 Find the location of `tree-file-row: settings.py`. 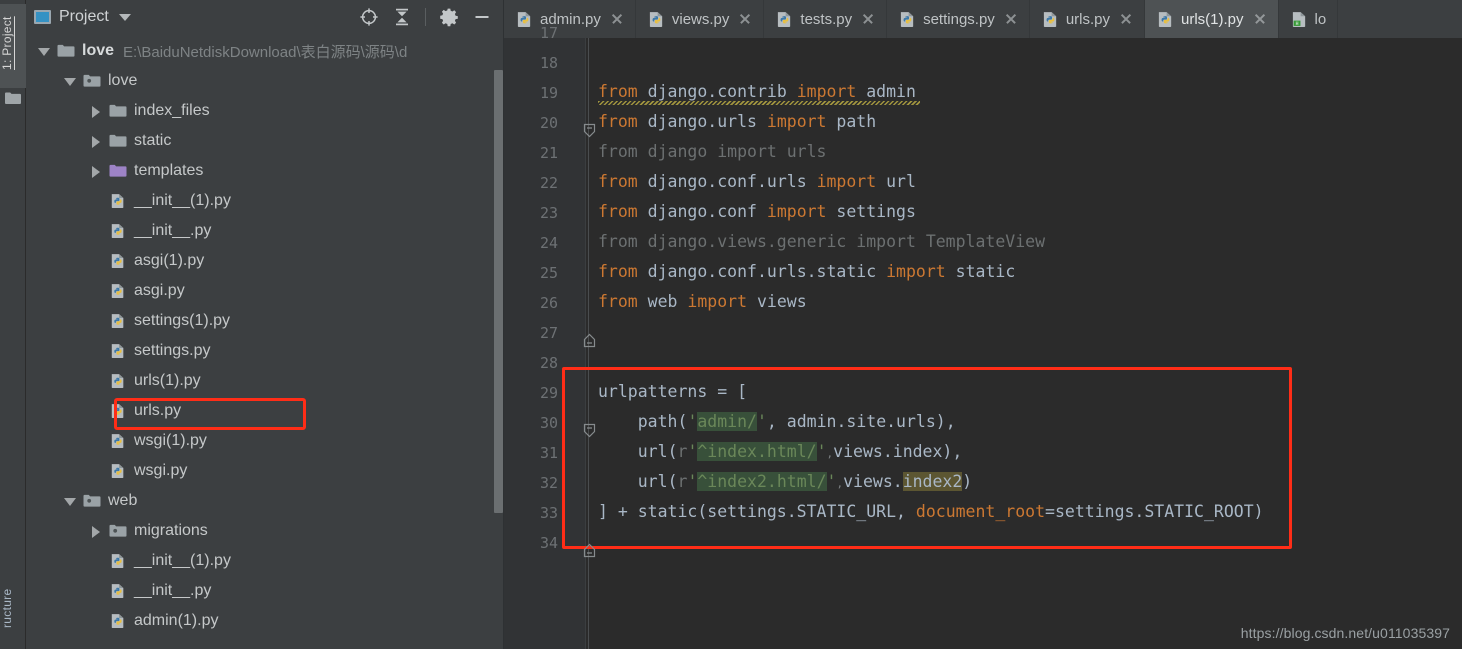

tree-file-row: settings.py is located at coordinates (265, 351).